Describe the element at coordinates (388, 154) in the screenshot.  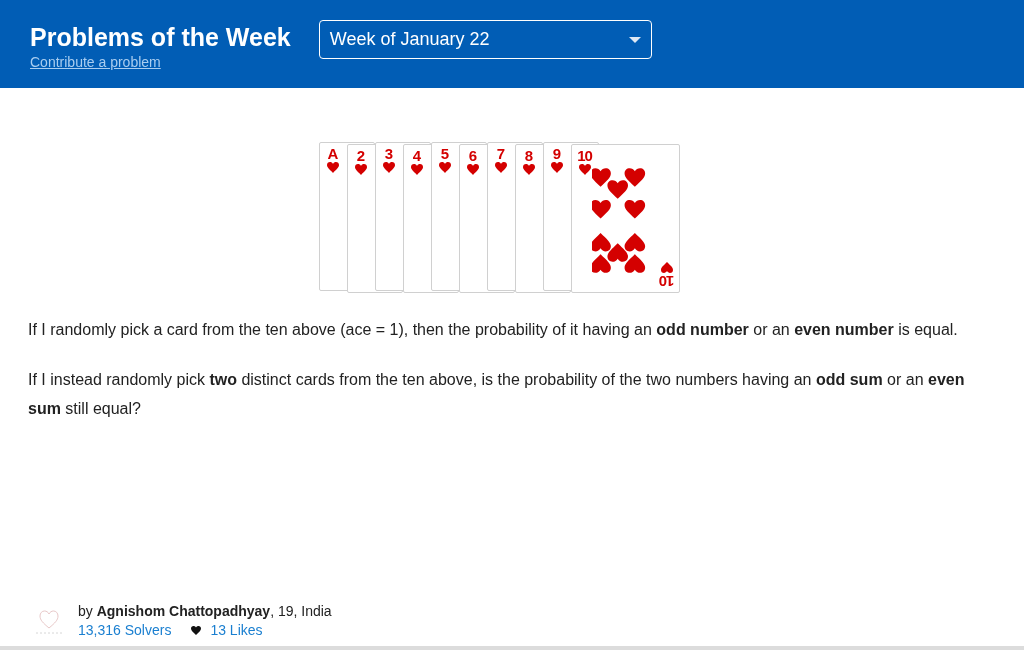
I see `card-rank: 3` at that location.